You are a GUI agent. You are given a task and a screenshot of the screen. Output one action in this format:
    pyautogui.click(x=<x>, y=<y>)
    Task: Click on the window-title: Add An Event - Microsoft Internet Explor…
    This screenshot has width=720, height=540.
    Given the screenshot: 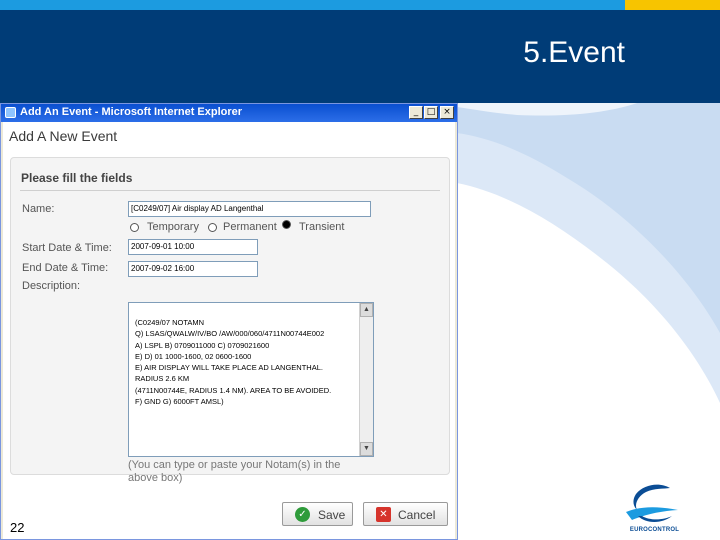 What is the action you would take?
    pyautogui.click(x=131, y=112)
    